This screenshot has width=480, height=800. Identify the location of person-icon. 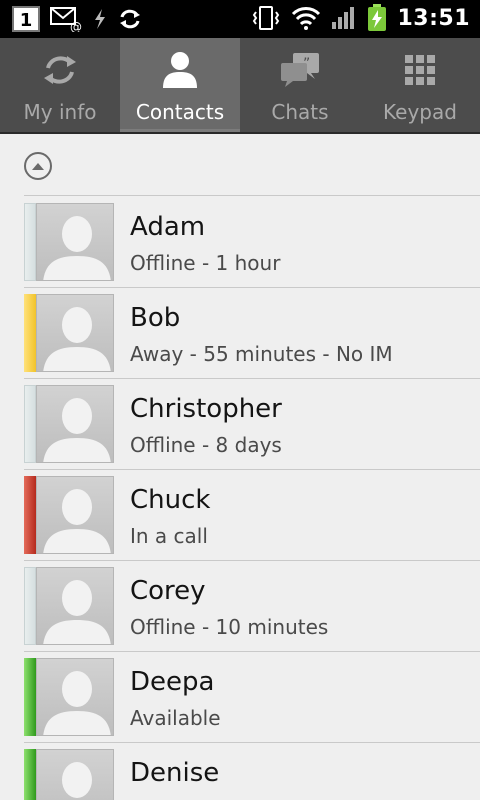
(180, 70).